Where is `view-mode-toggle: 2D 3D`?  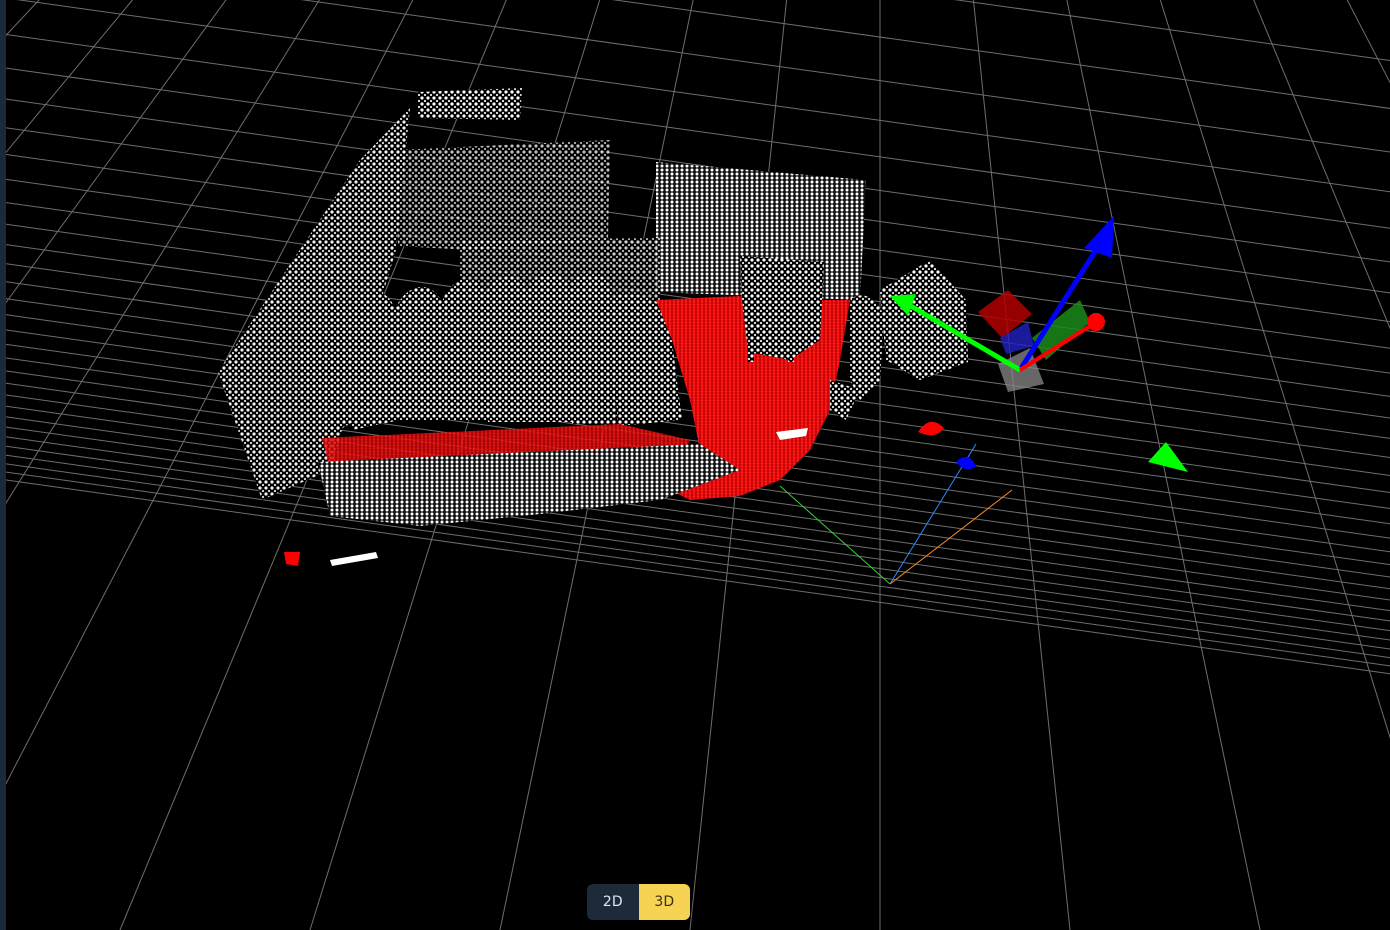 view-mode-toggle: 2D 3D is located at coordinates (638, 902).